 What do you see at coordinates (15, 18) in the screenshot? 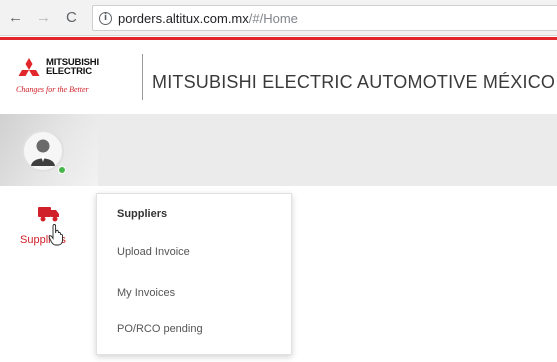
I see `back-arrow-icon: ←` at bounding box center [15, 18].